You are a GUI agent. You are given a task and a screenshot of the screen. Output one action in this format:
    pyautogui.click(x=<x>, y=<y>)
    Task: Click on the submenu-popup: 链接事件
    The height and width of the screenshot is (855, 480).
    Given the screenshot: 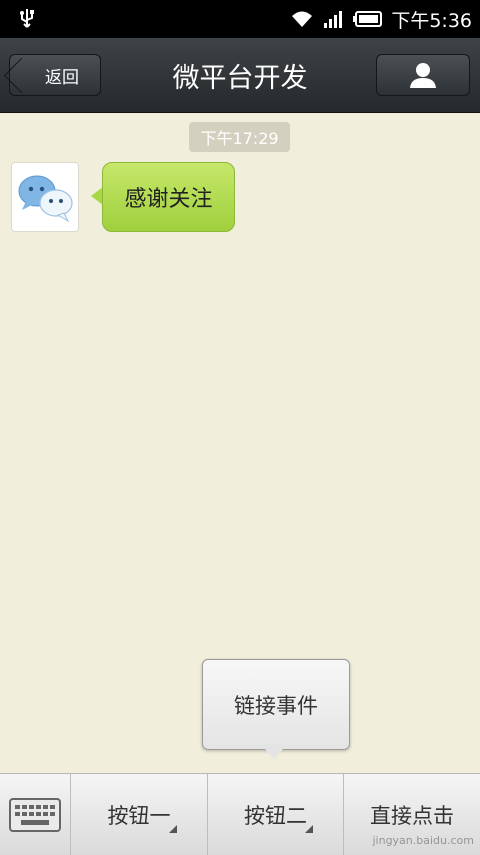 What is the action you would take?
    pyautogui.click(x=276, y=704)
    